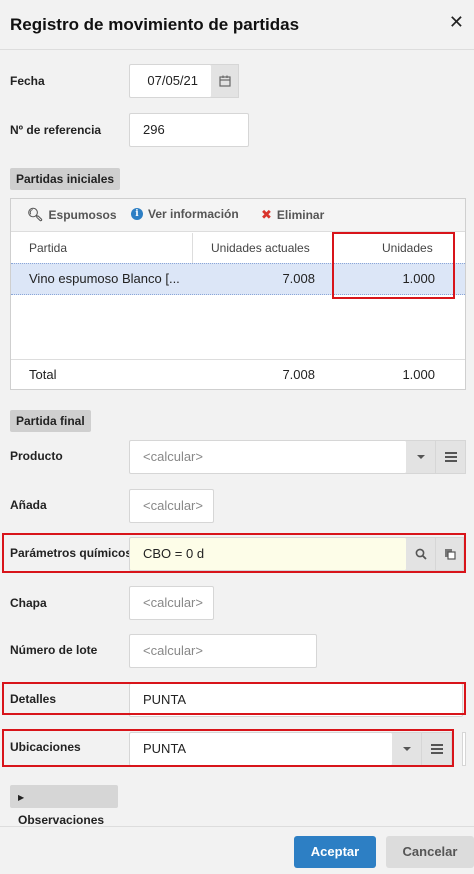 The width and height of the screenshot is (474, 874). Describe the element at coordinates (238, 279) in the screenshot. I see `table-row: Vino espumoso Blanco [... 7.008 1.000` at that location.